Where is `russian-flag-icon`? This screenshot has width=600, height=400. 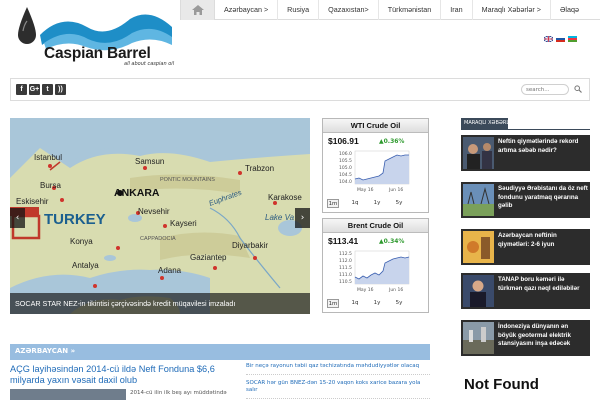
russian-flag-icon is located at coordinates (560, 39).